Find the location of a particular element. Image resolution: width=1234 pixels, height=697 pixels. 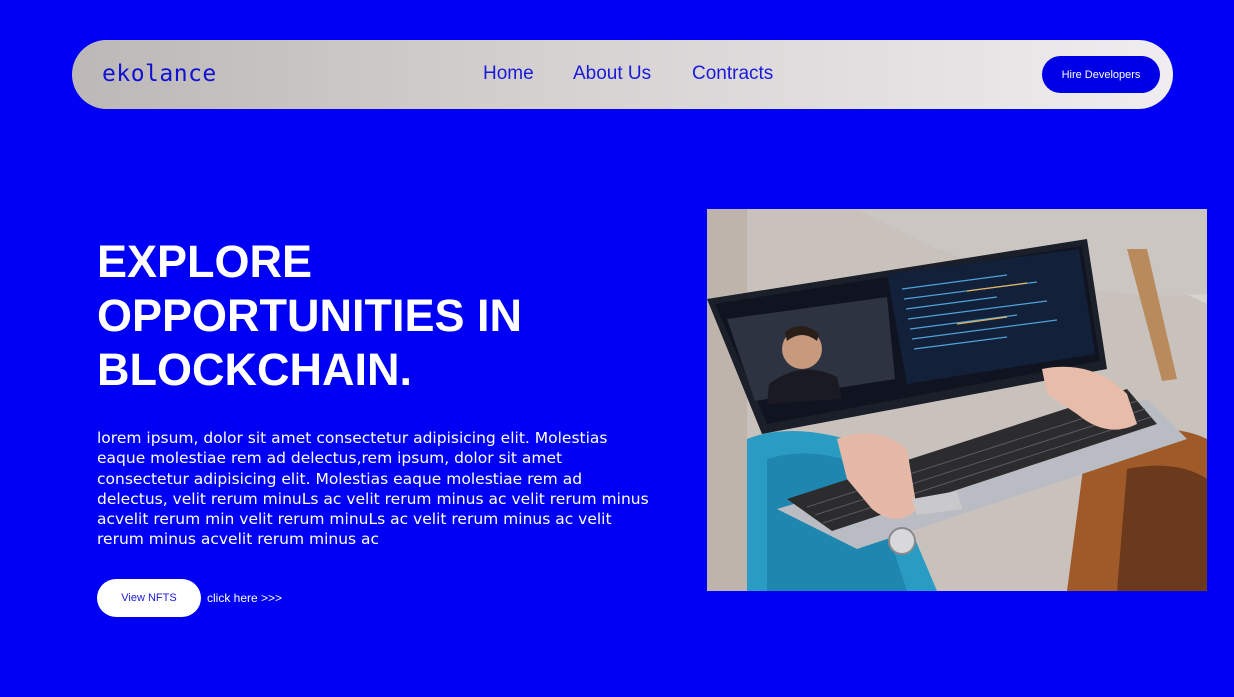

hero-title: EXPLORE OPPORTUNITIES IN BLOCKCHAIN. is located at coordinates (377, 316).